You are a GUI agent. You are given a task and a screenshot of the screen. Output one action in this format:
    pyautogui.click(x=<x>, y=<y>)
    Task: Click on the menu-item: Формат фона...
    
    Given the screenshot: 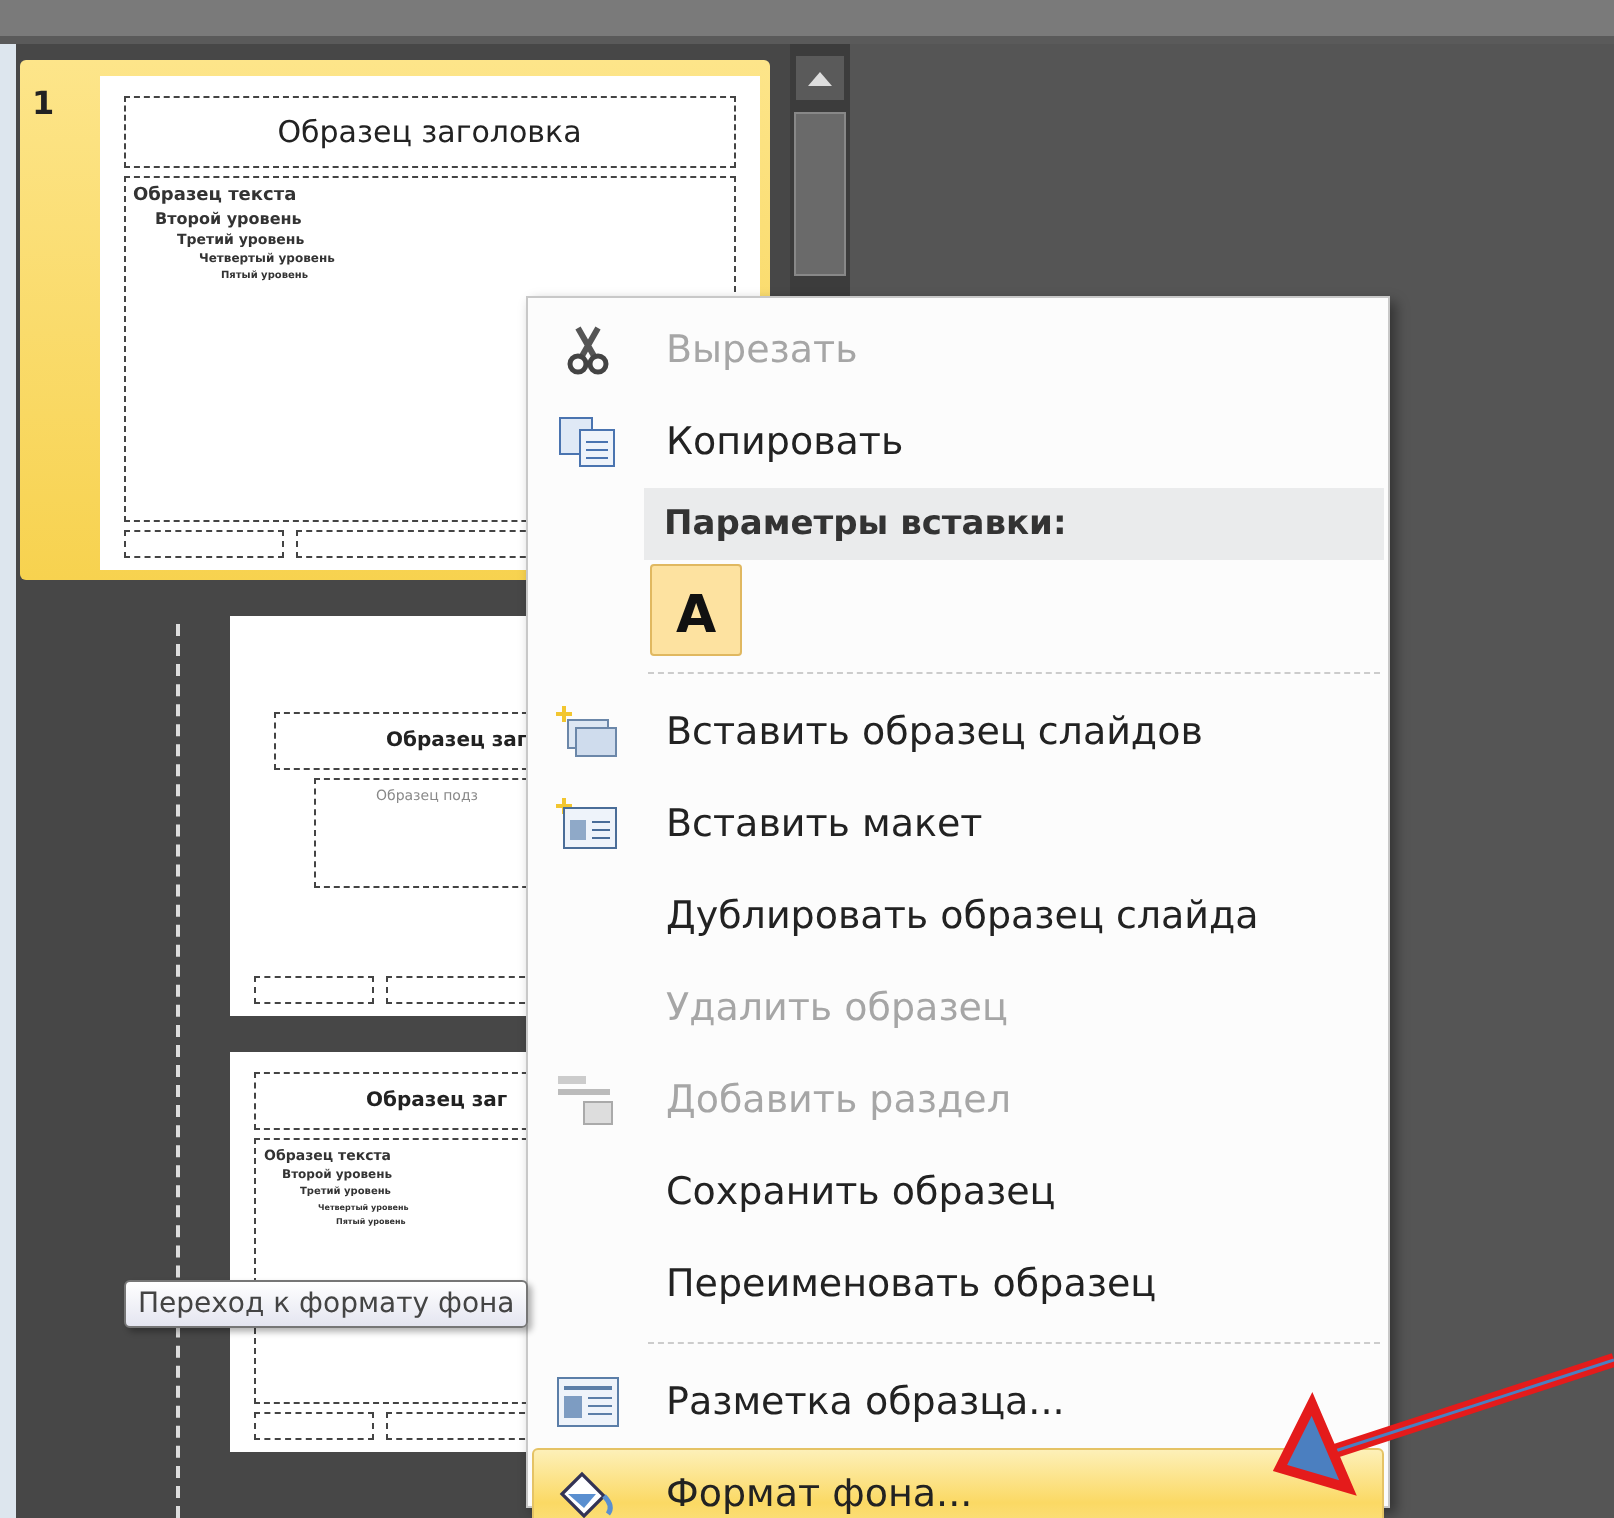 What is the action you would take?
    pyautogui.click(x=958, y=1483)
    